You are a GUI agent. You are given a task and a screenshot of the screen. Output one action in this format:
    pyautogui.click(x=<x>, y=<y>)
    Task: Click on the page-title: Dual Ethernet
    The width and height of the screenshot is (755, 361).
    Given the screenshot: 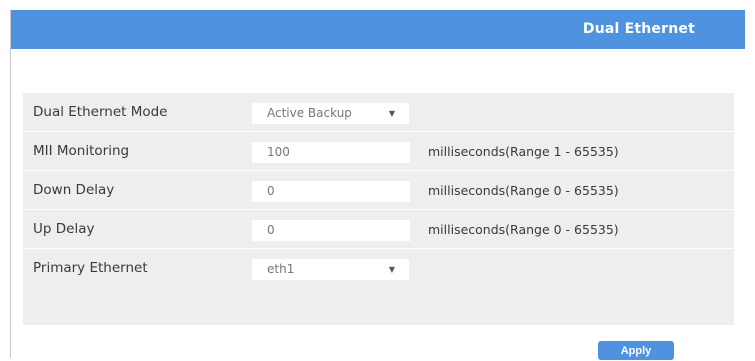 What is the action you would take?
    pyautogui.click(x=638, y=29)
    